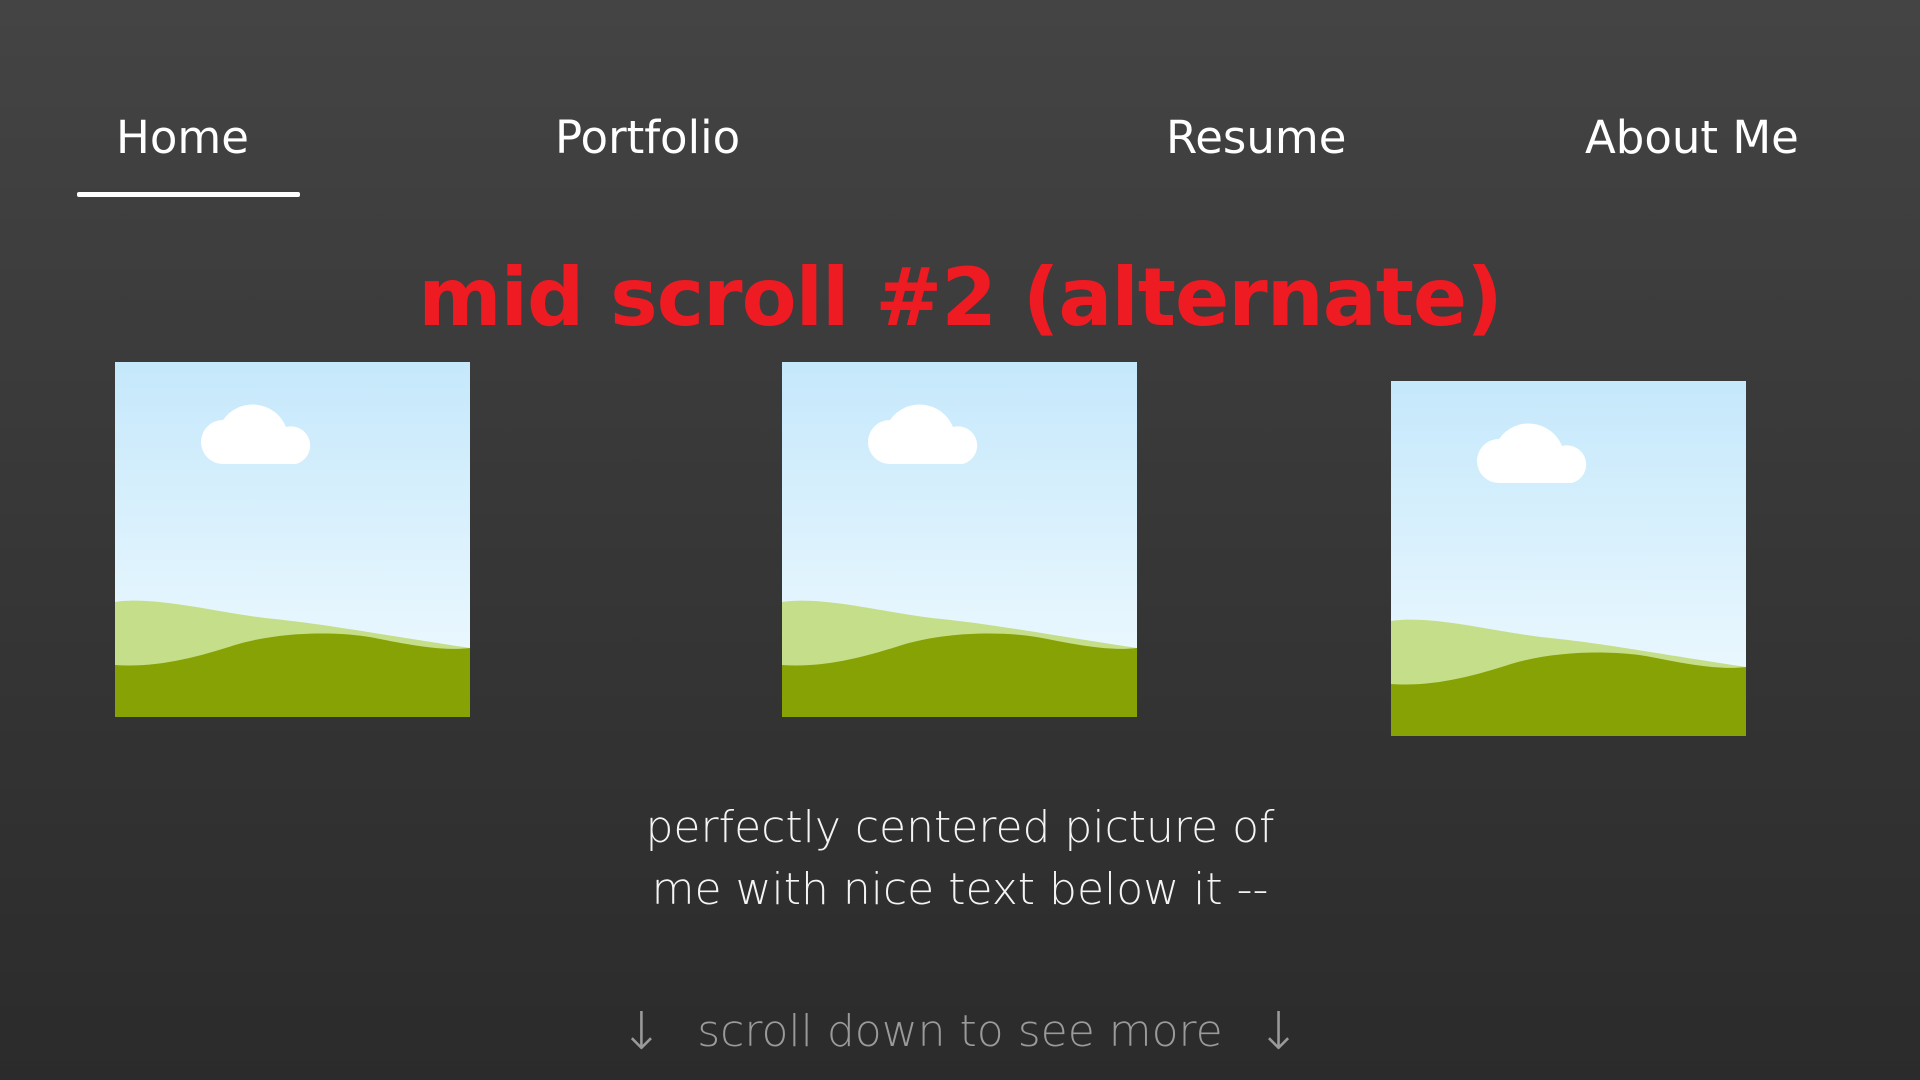  Describe the element at coordinates (182, 138) in the screenshot. I see `nav-home-link: Home` at that location.